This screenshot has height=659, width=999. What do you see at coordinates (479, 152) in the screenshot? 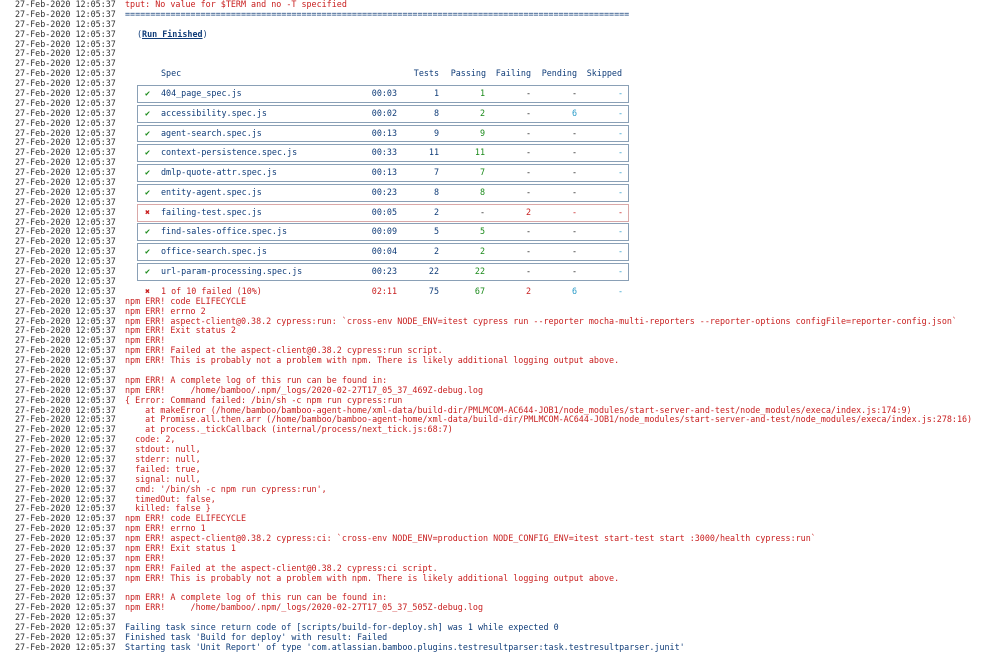
I see `passing-count: 11` at bounding box center [479, 152].